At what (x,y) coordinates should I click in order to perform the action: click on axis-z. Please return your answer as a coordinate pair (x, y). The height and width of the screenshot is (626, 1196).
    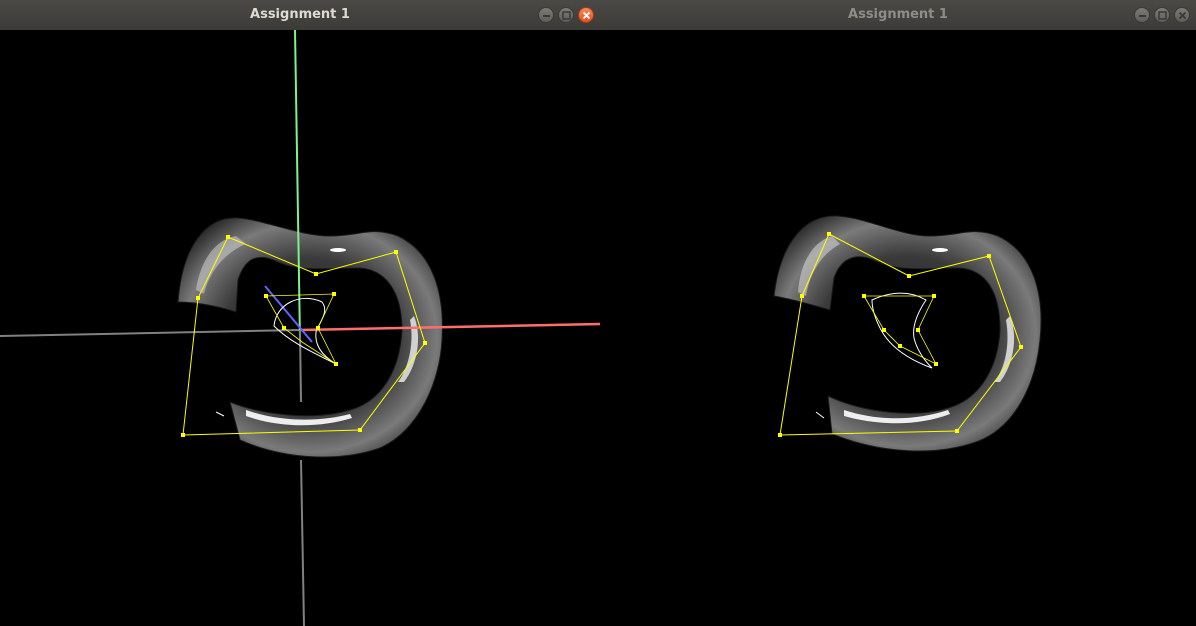
    Looking at the image, I should click on (288, 314).